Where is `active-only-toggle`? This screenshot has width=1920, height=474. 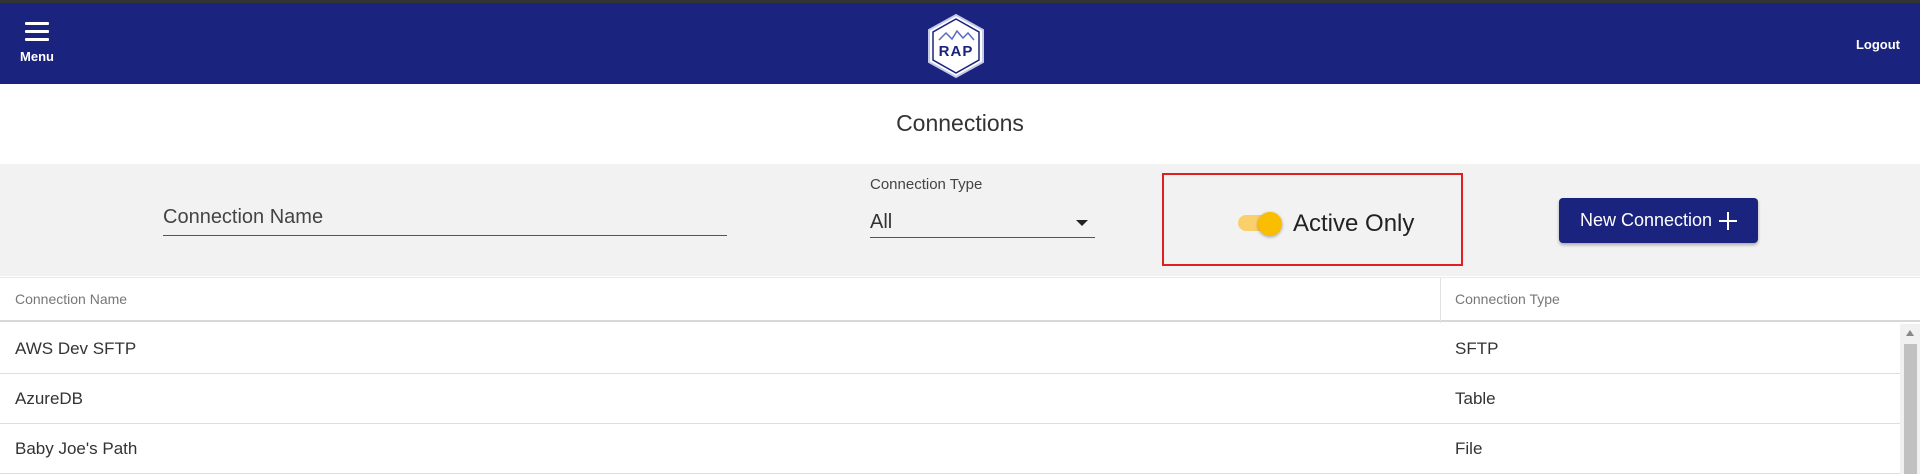
active-only-toggle is located at coordinates (1260, 224).